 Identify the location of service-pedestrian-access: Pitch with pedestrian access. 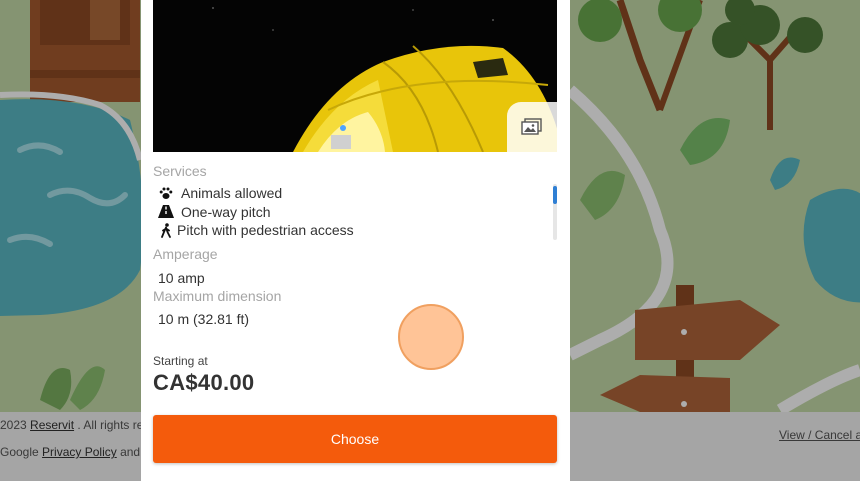
(351, 230).